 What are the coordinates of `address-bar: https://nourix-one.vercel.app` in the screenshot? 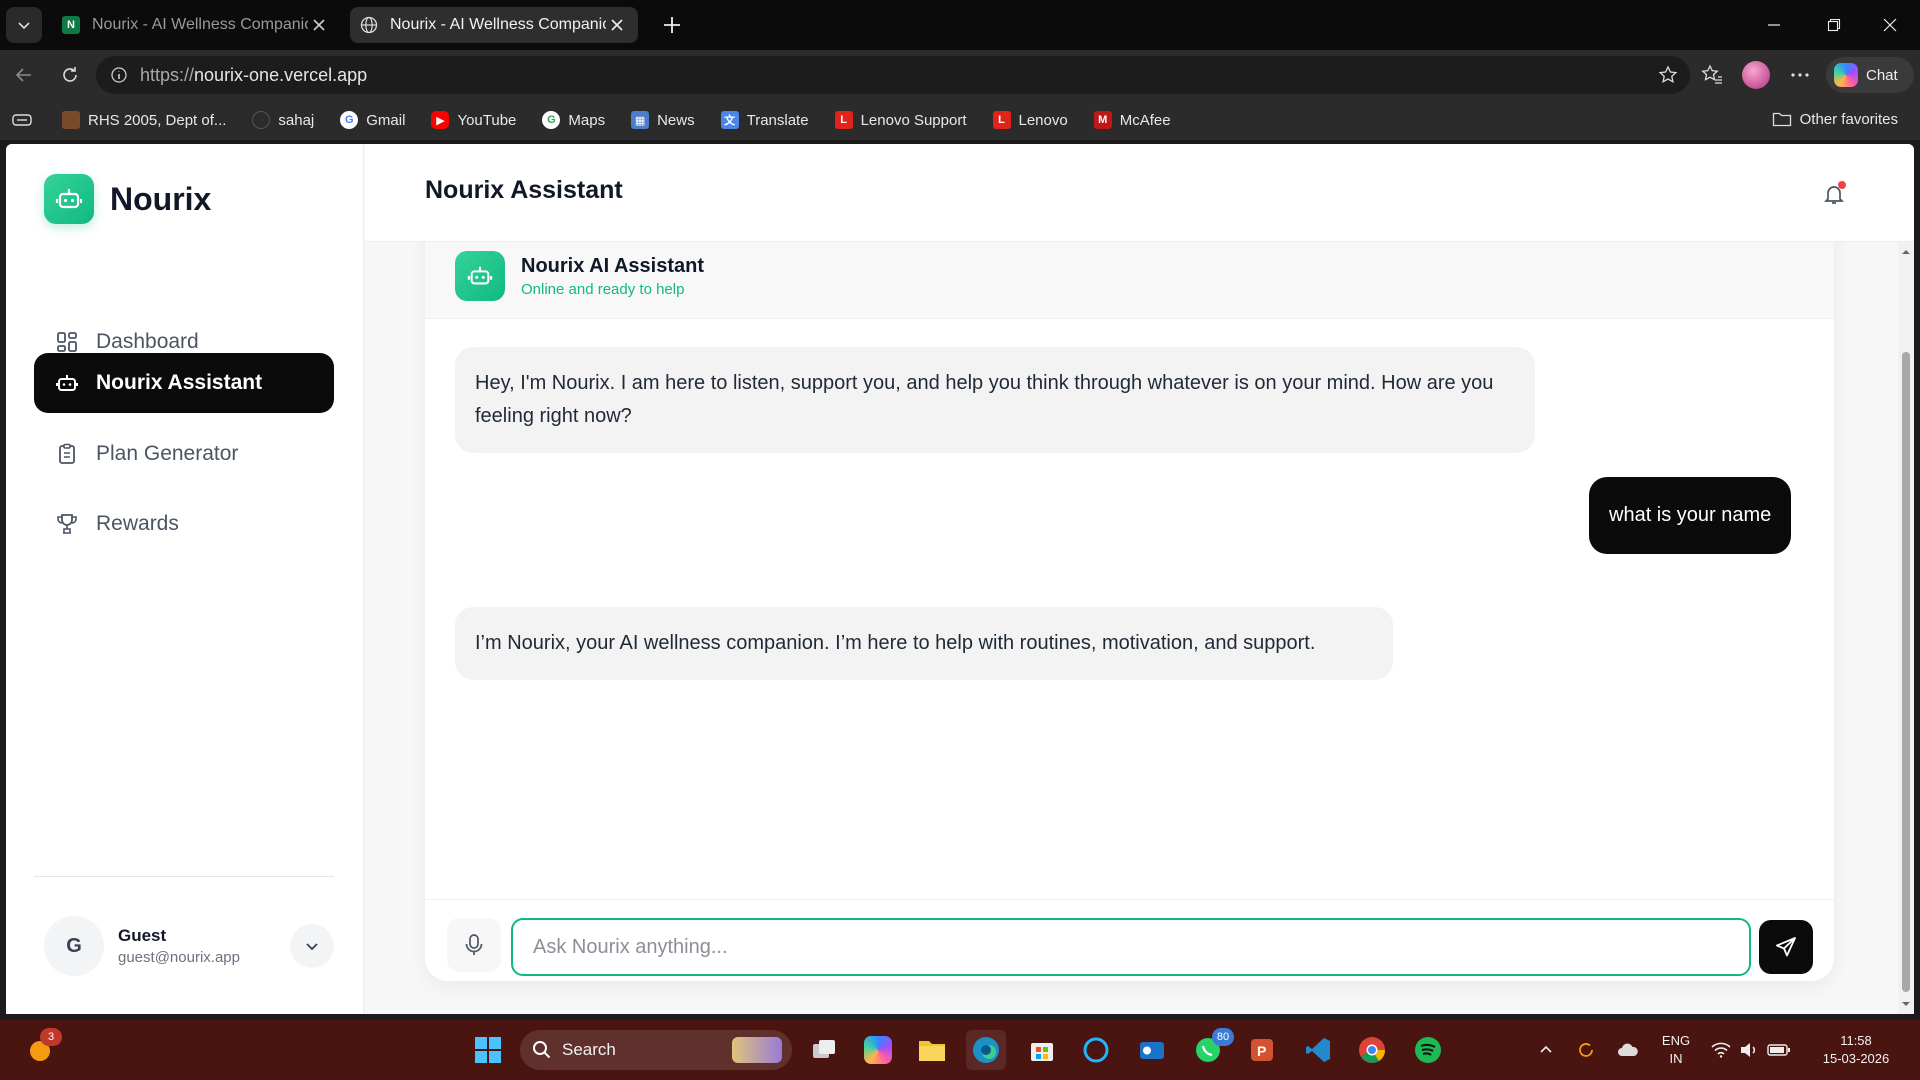 It's located at (893, 75).